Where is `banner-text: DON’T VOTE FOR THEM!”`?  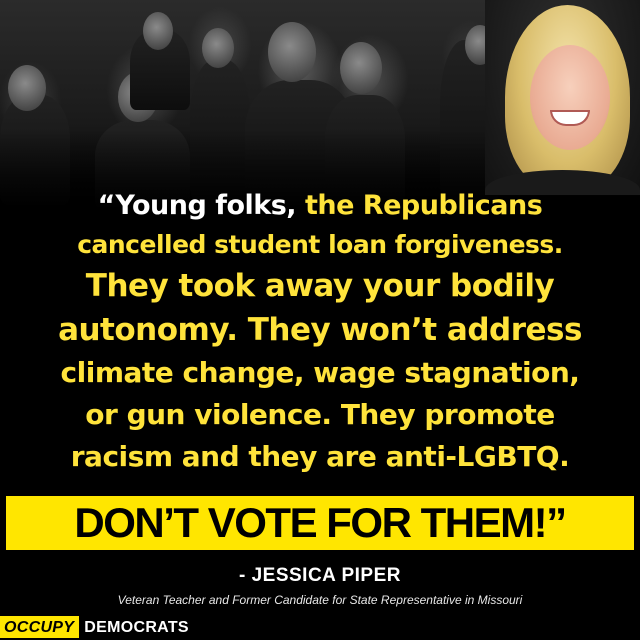 banner-text: DON’T VOTE FOR THEM!” is located at coordinates (320, 522).